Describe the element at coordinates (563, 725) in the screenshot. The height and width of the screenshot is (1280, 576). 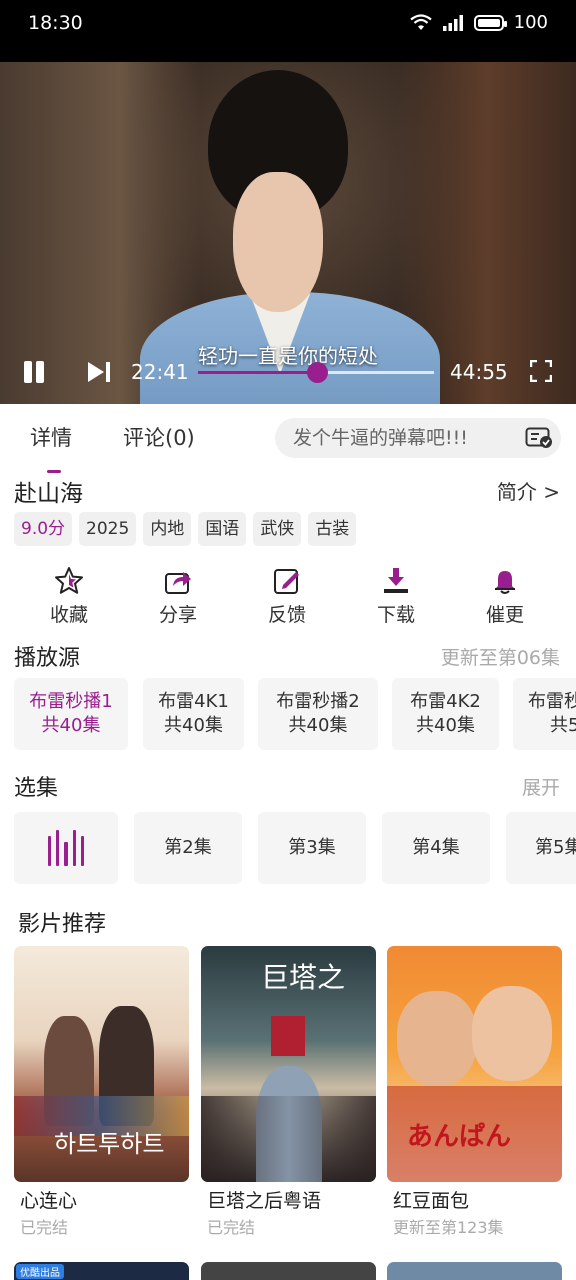
I see `source-count: 共5` at that location.